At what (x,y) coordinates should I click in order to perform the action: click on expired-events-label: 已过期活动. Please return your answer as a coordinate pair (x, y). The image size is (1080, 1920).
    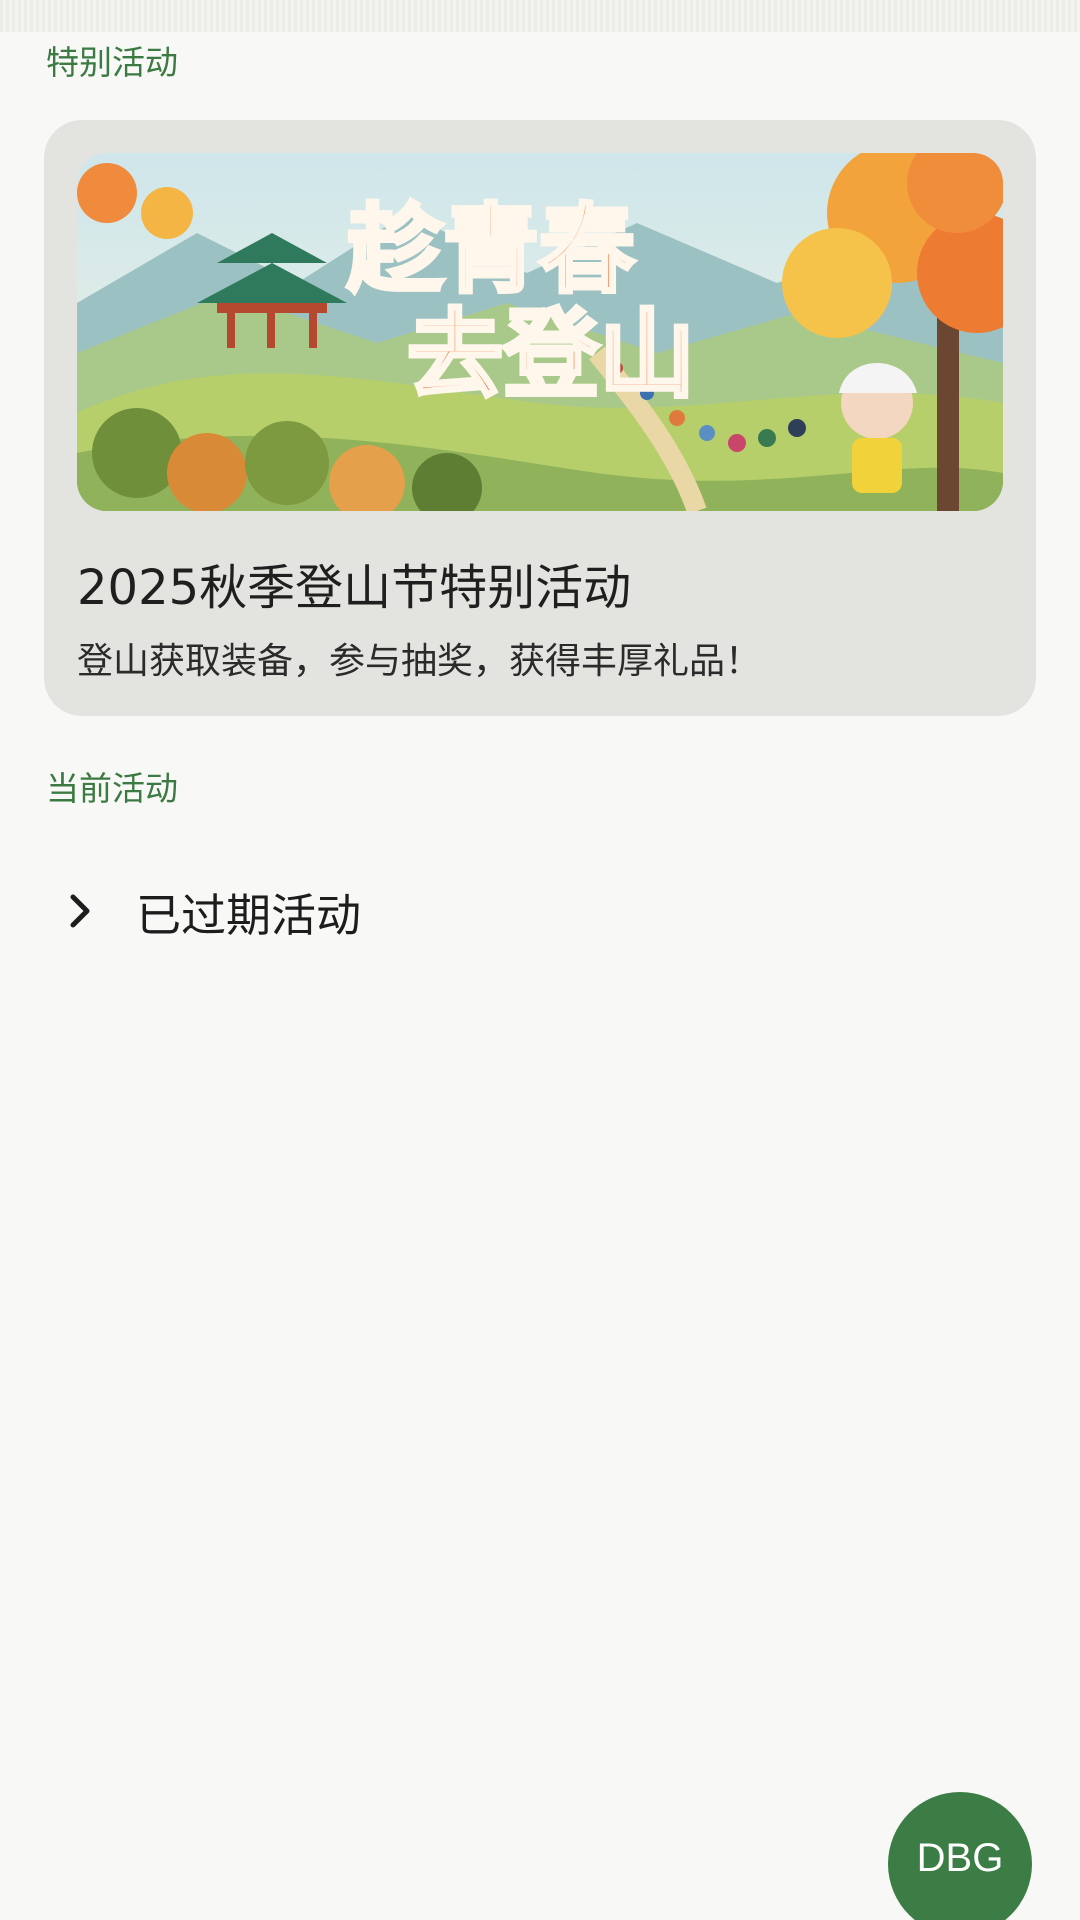
    Looking at the image, I should click on (249, 915).